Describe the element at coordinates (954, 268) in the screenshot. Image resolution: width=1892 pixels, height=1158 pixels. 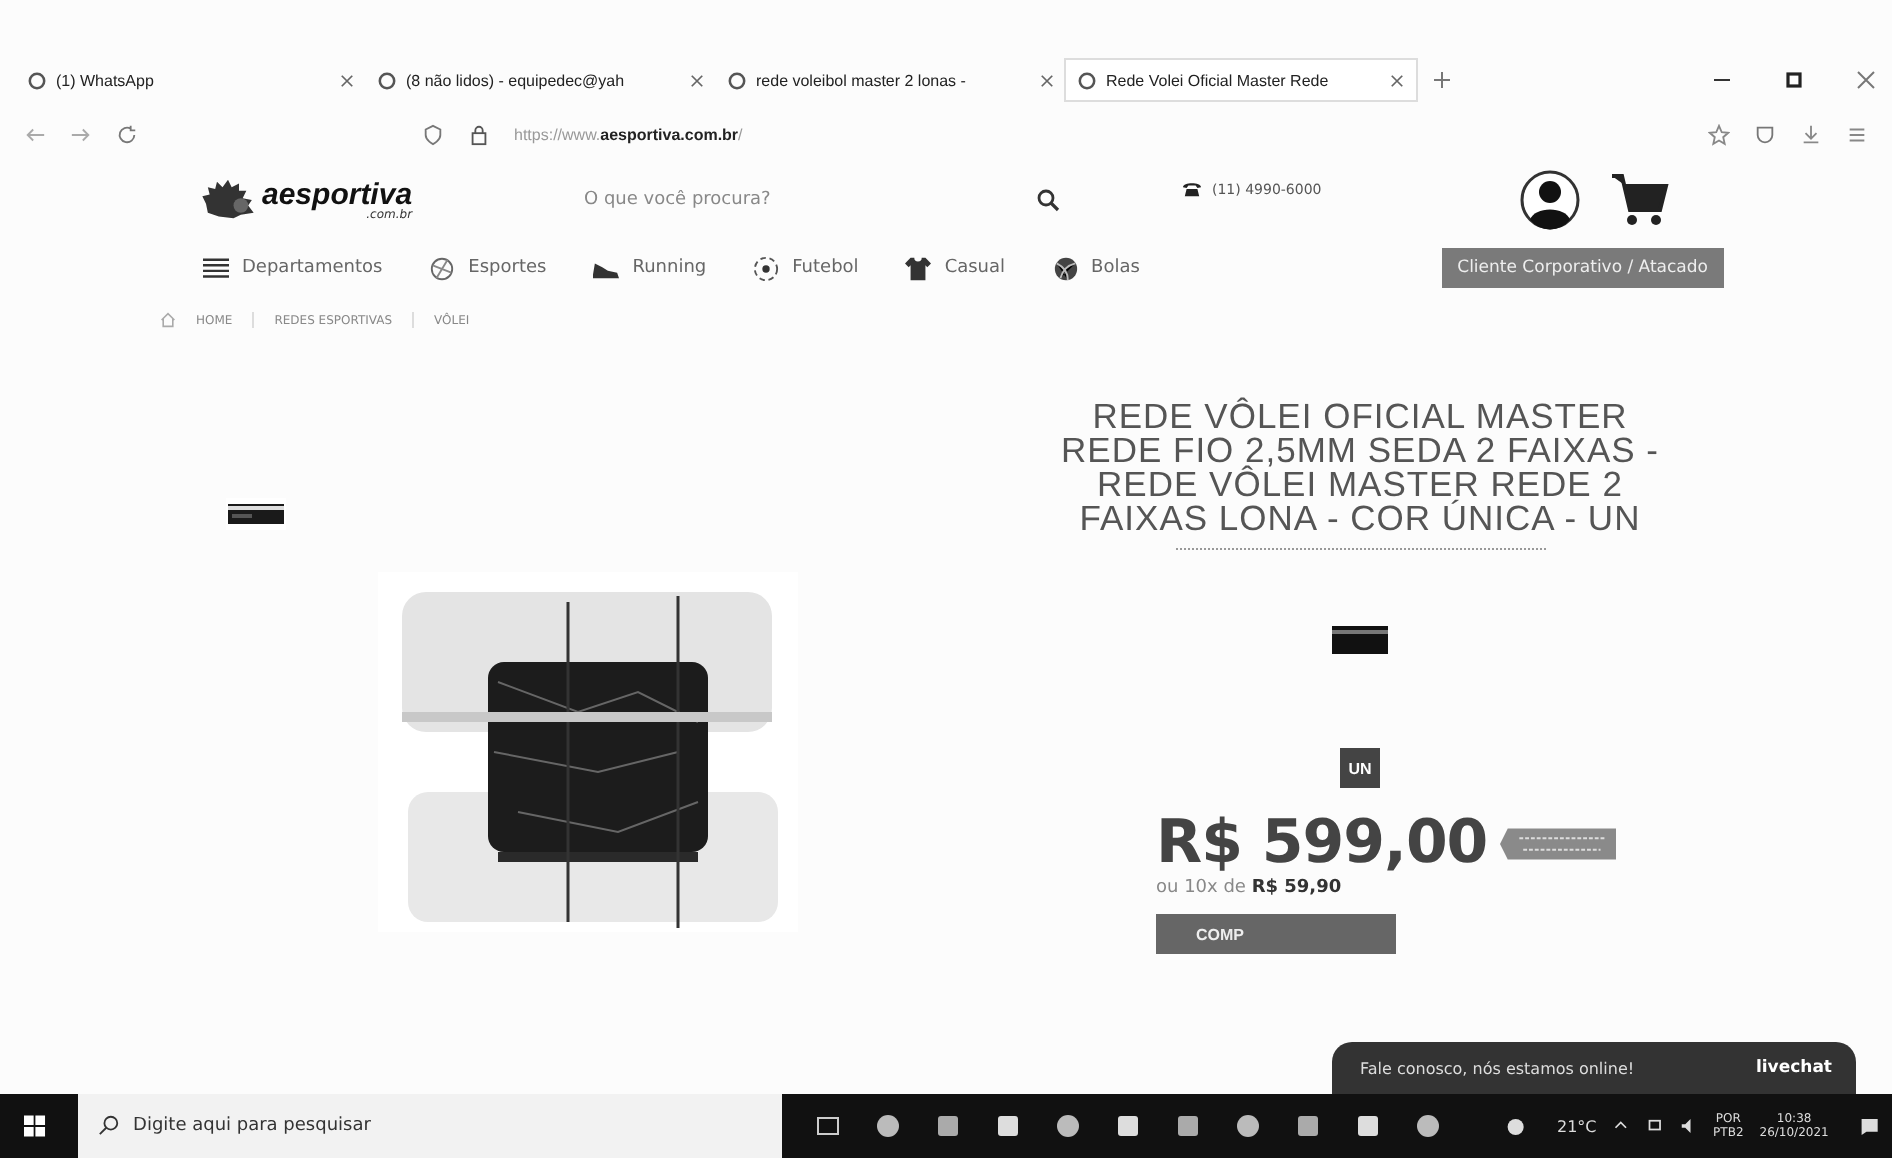
I see `nav-link: Casual` at that location.